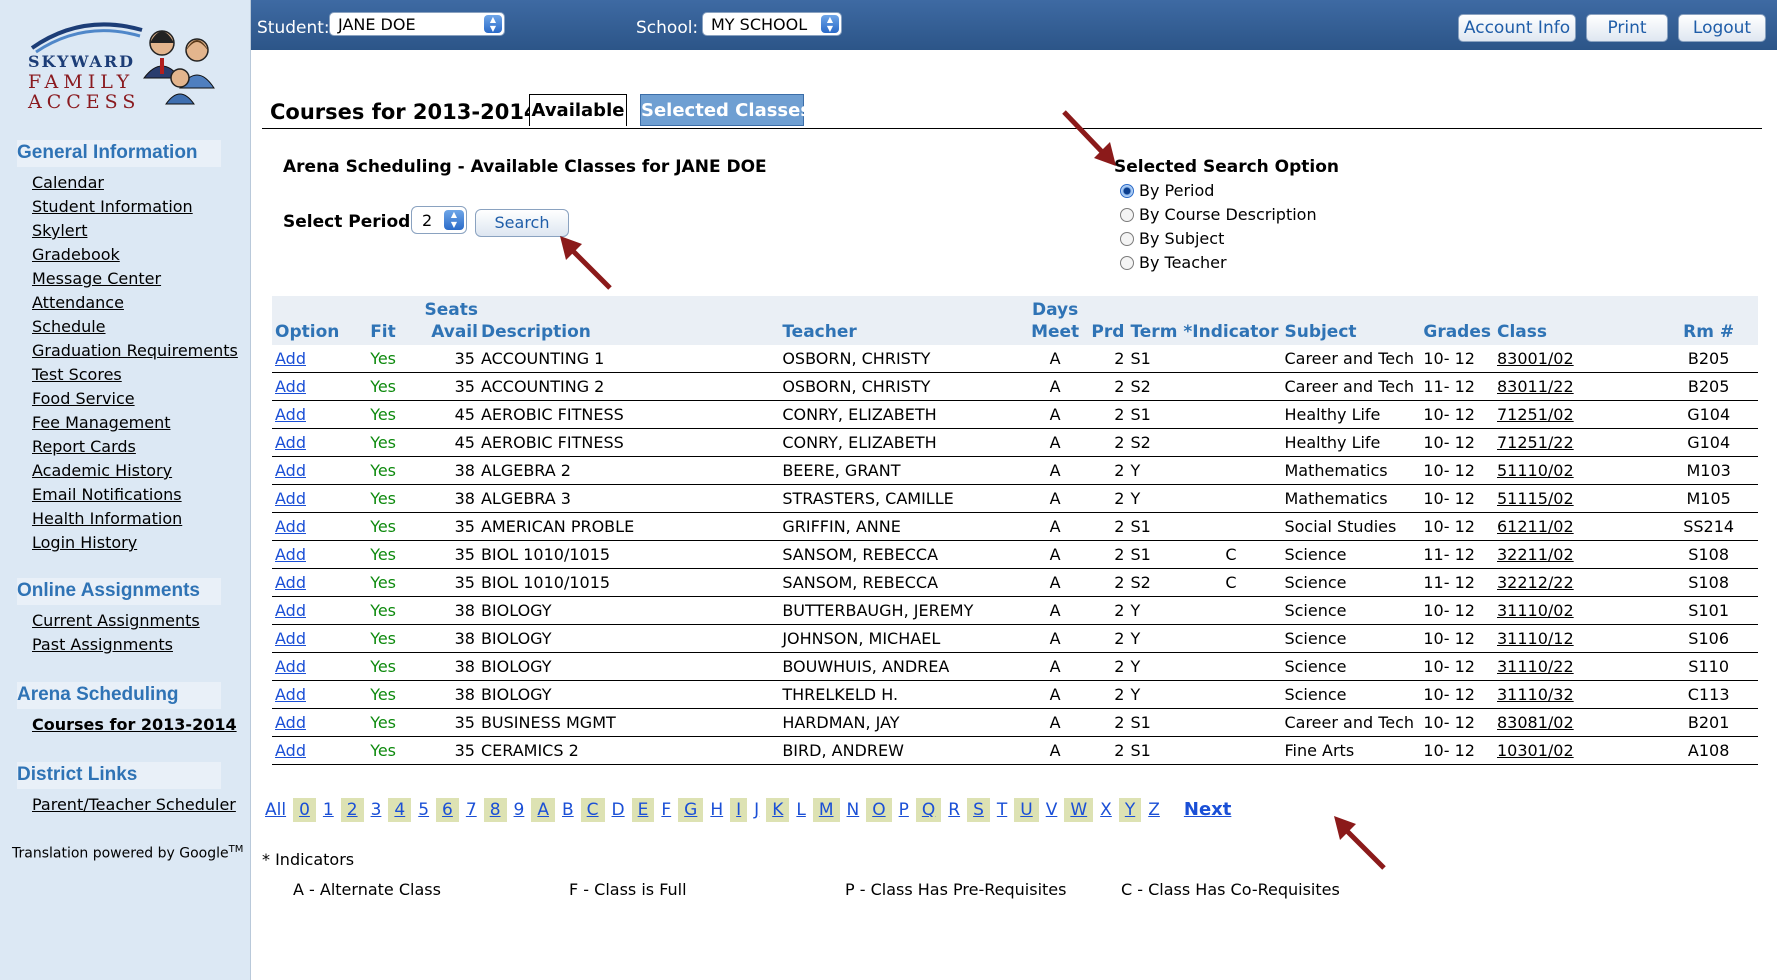  Describe the element at coordinates (135, 519) in the screenshot. I see `nav-item-health-information: Health Information` at that location.